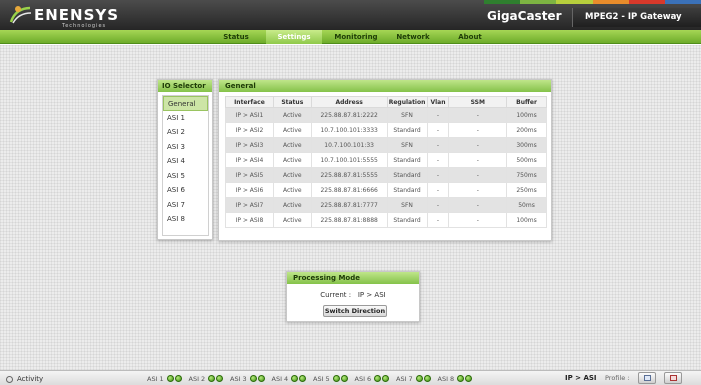  I want to click on table-cell: 250ms, so click(526, 190).